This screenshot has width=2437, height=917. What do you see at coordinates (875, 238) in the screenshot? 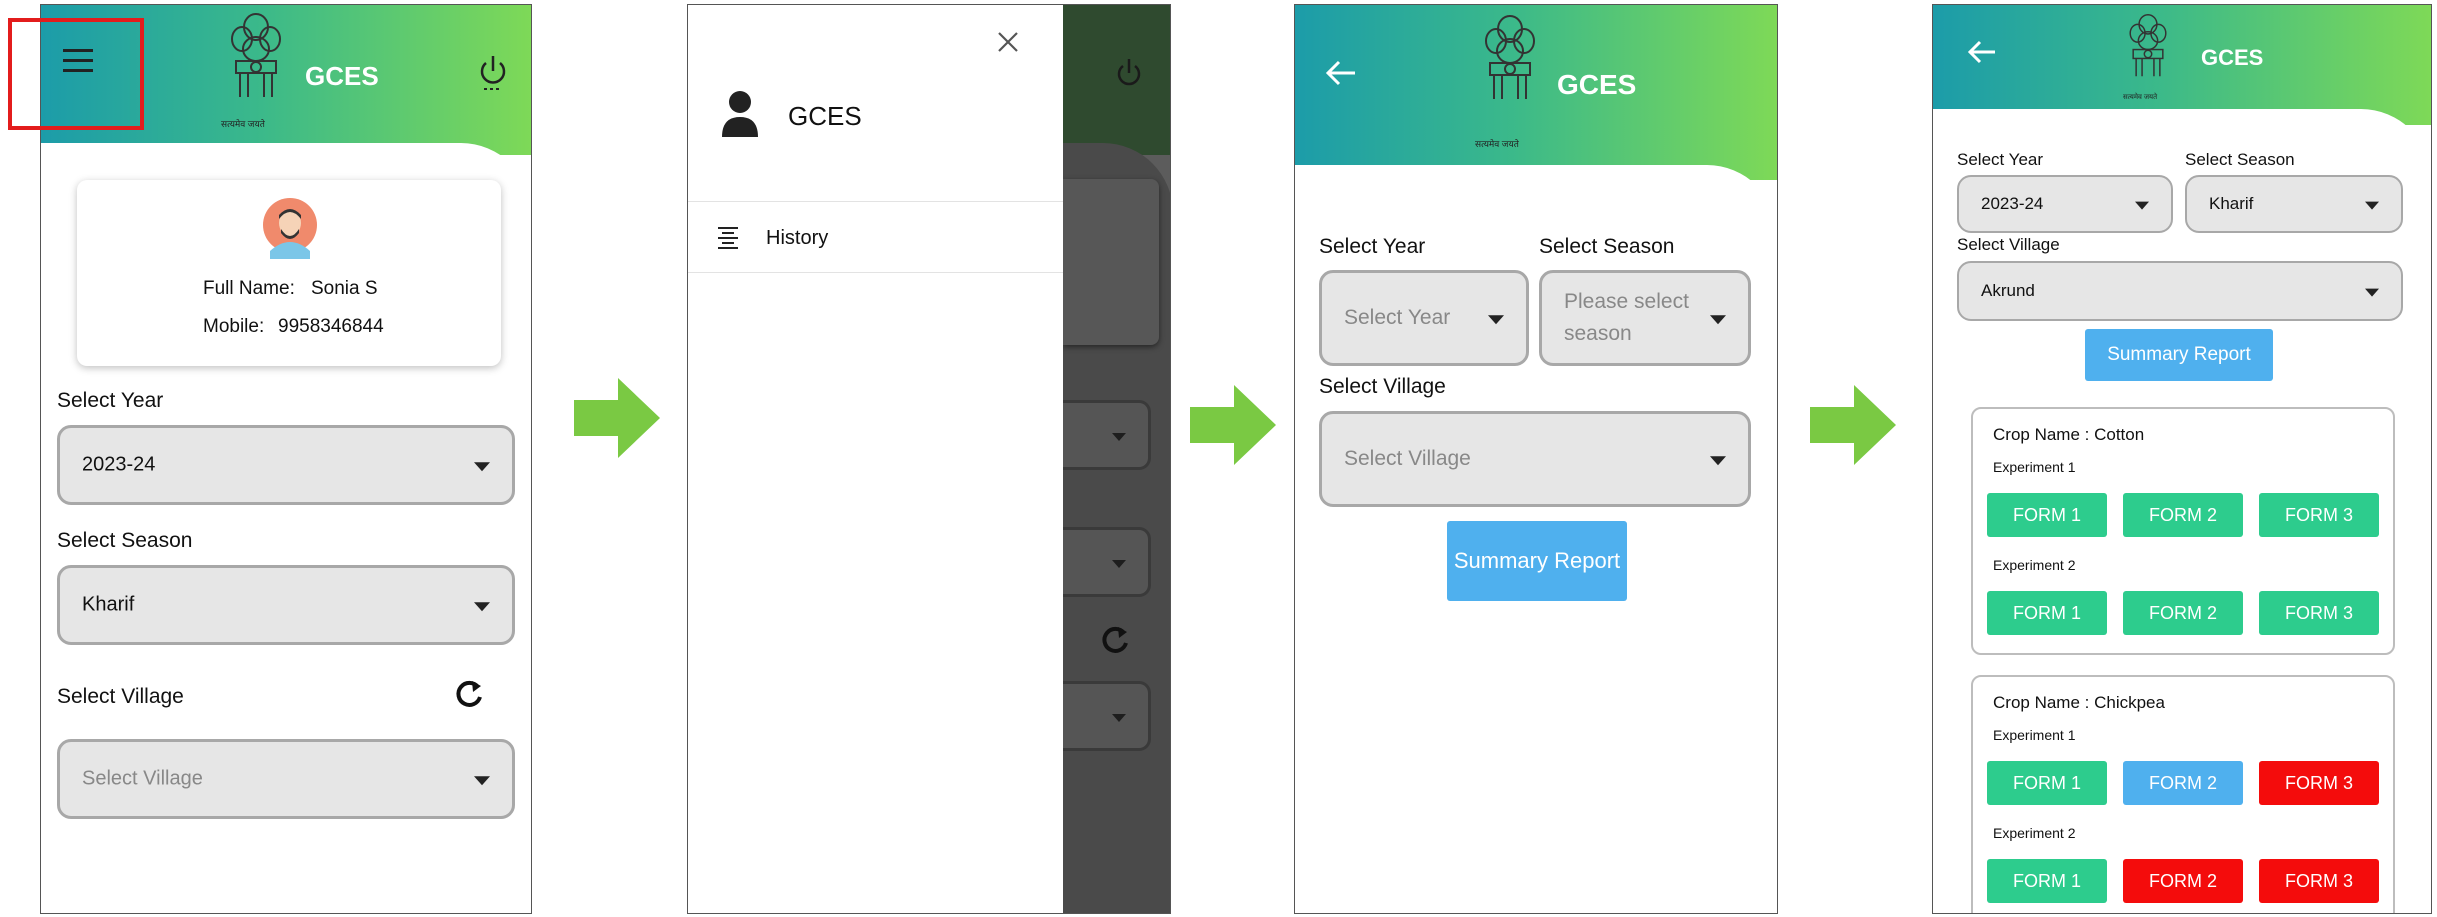
I see `drawer-item-history: History` at bounding box center [875, 238].